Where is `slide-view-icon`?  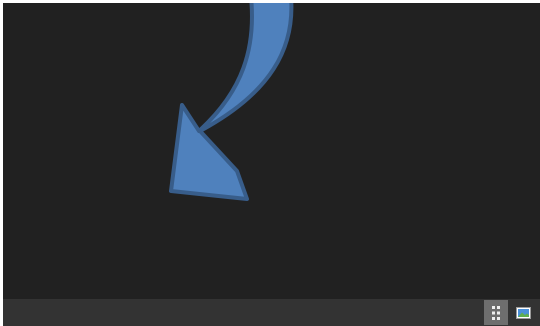
slide-view-icon is located at coordinates (523, 312).